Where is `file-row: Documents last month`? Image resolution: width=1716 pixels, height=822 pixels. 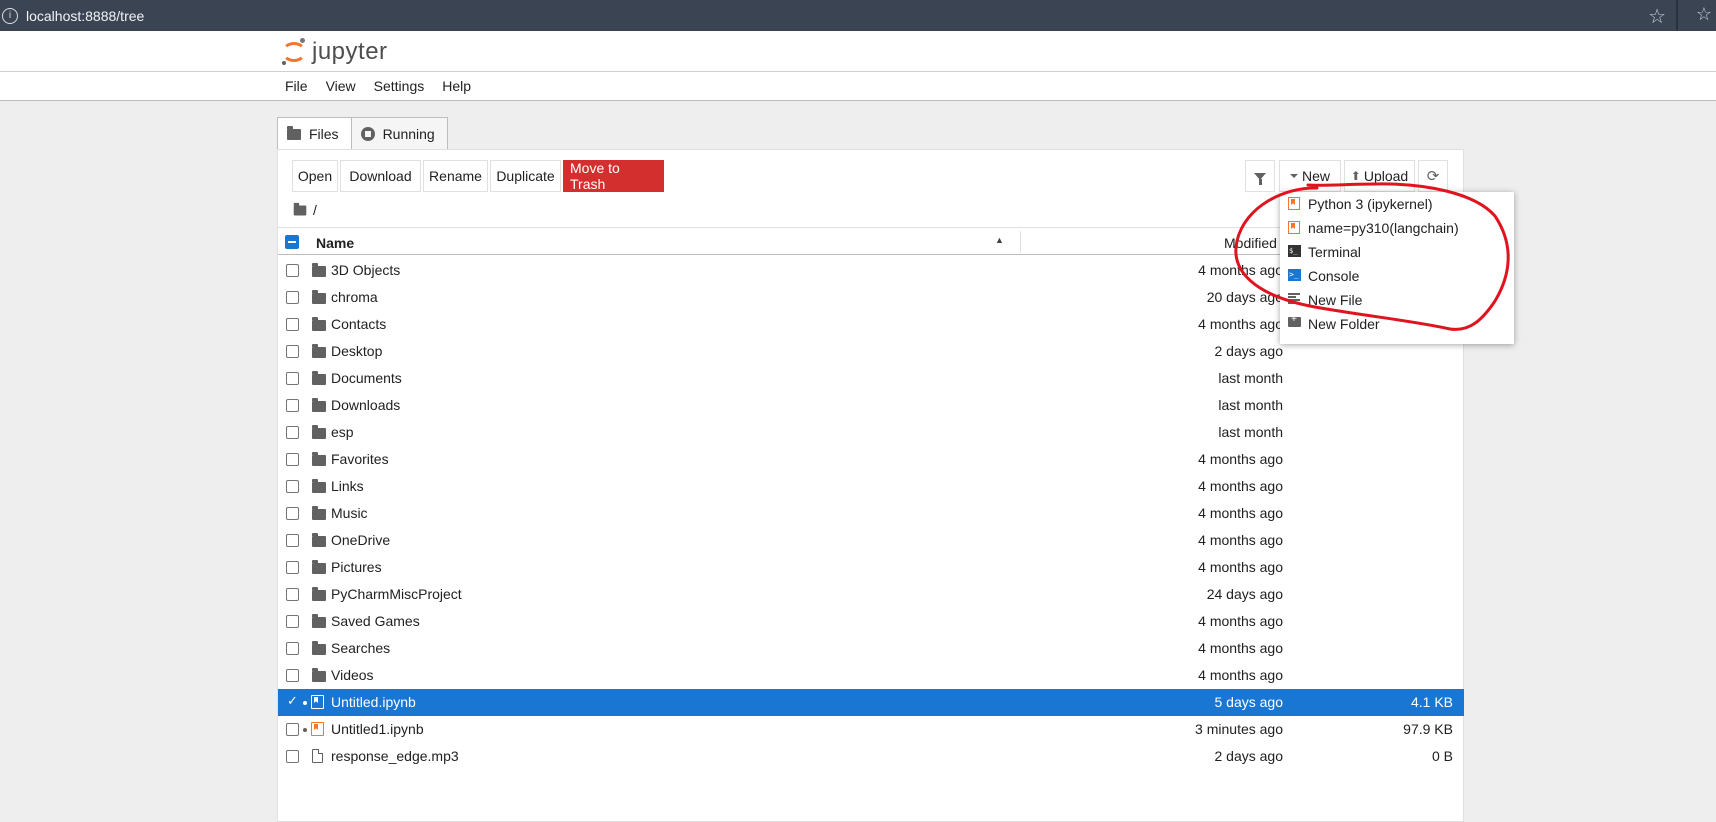 file-row: Documents last month is located at coordinates (871, 378).